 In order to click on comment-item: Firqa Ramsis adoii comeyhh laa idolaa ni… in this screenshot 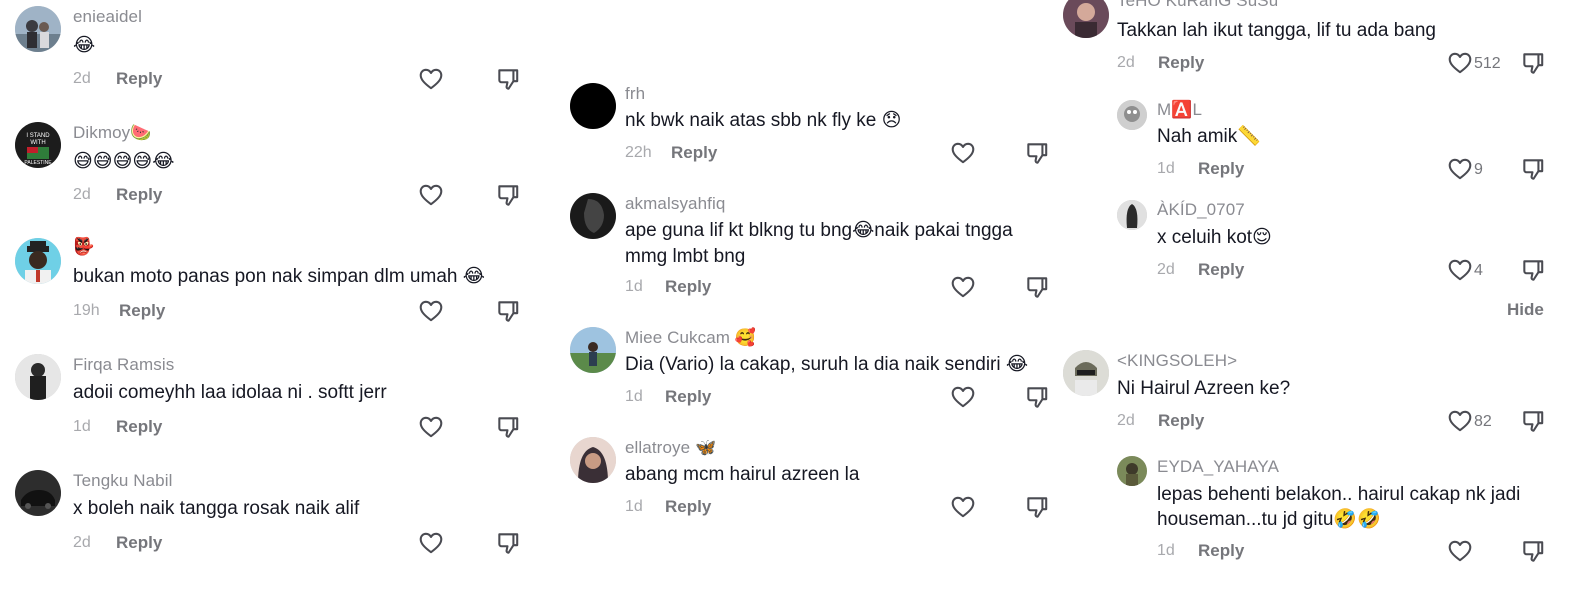, I will do `click(270, 403)`.